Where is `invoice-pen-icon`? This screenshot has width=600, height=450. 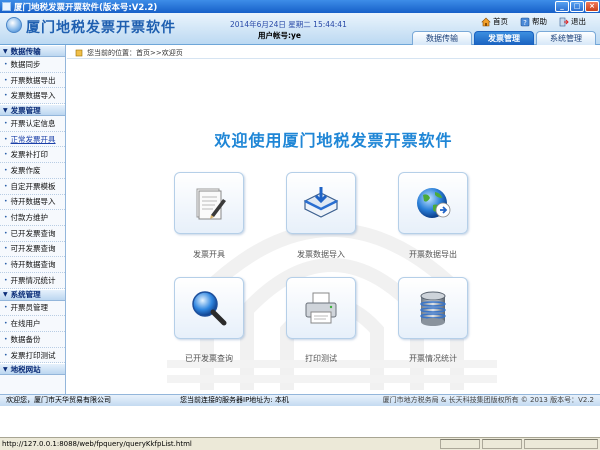
invoice-pen-icon is located at coordinates (211, 204).